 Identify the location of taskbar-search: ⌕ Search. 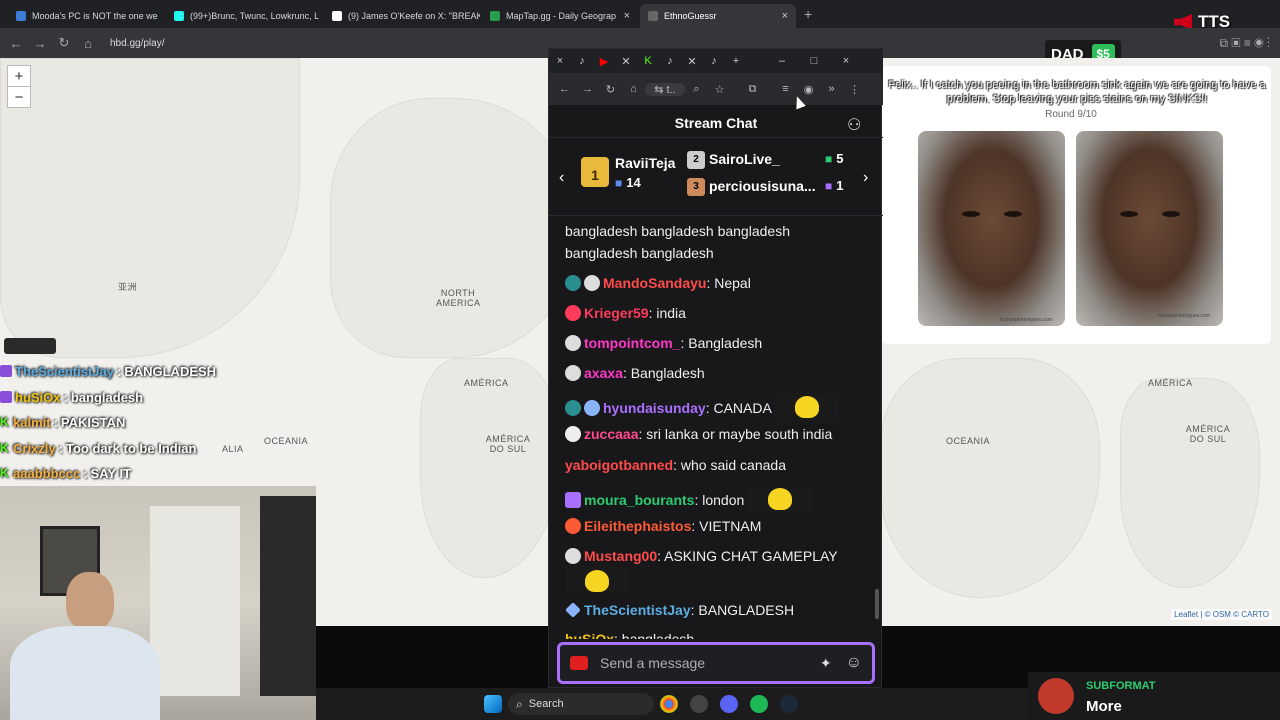
(581, 704).